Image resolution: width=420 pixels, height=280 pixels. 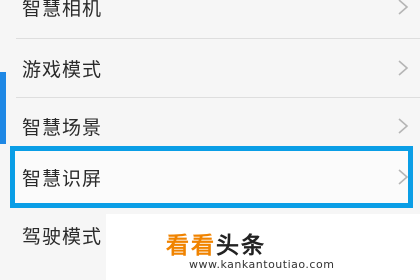 What do you see at coordinates (62, 69) in the screenshot?
I see `menu-item-label: 游戏模式` at bounding box center [62, 69].